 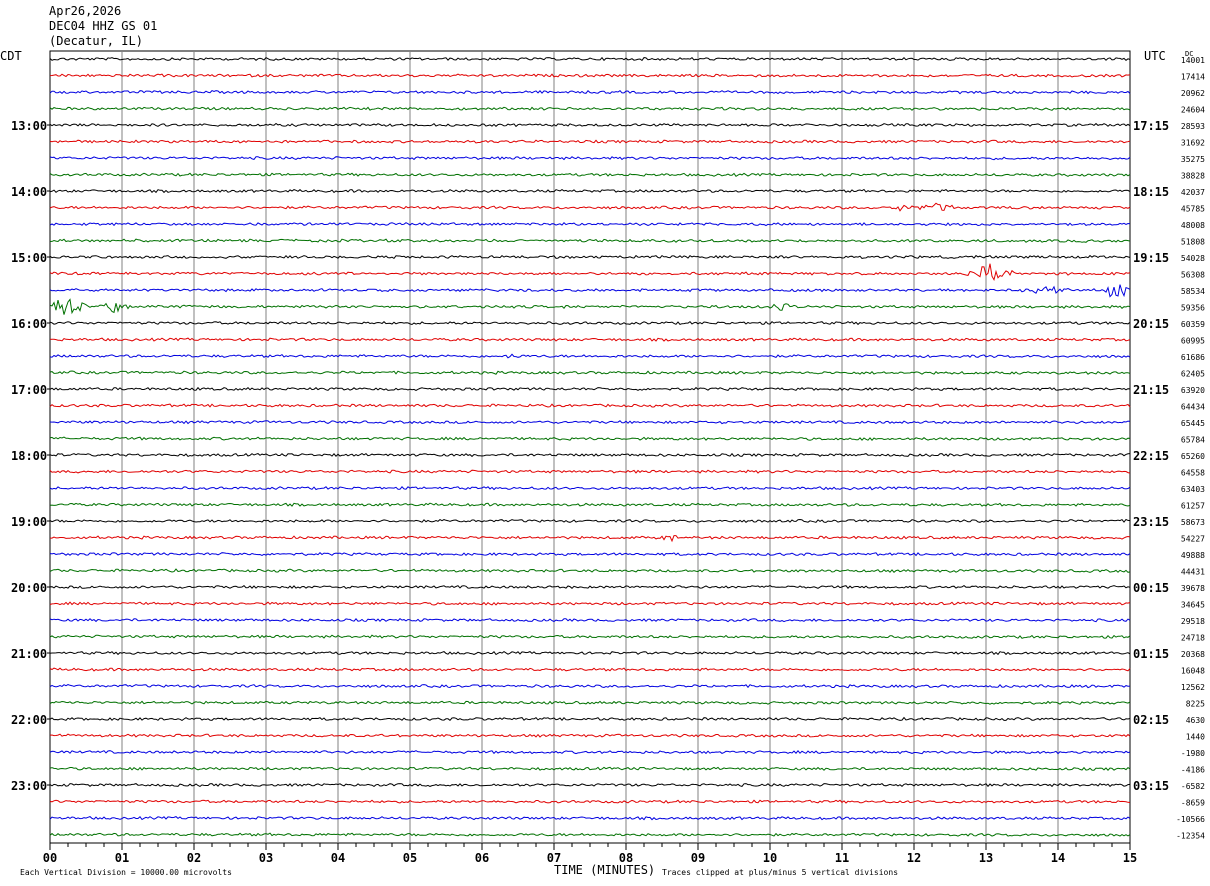 I want to click on dc-offset-label: 38828, so click(x=1193, y=176).